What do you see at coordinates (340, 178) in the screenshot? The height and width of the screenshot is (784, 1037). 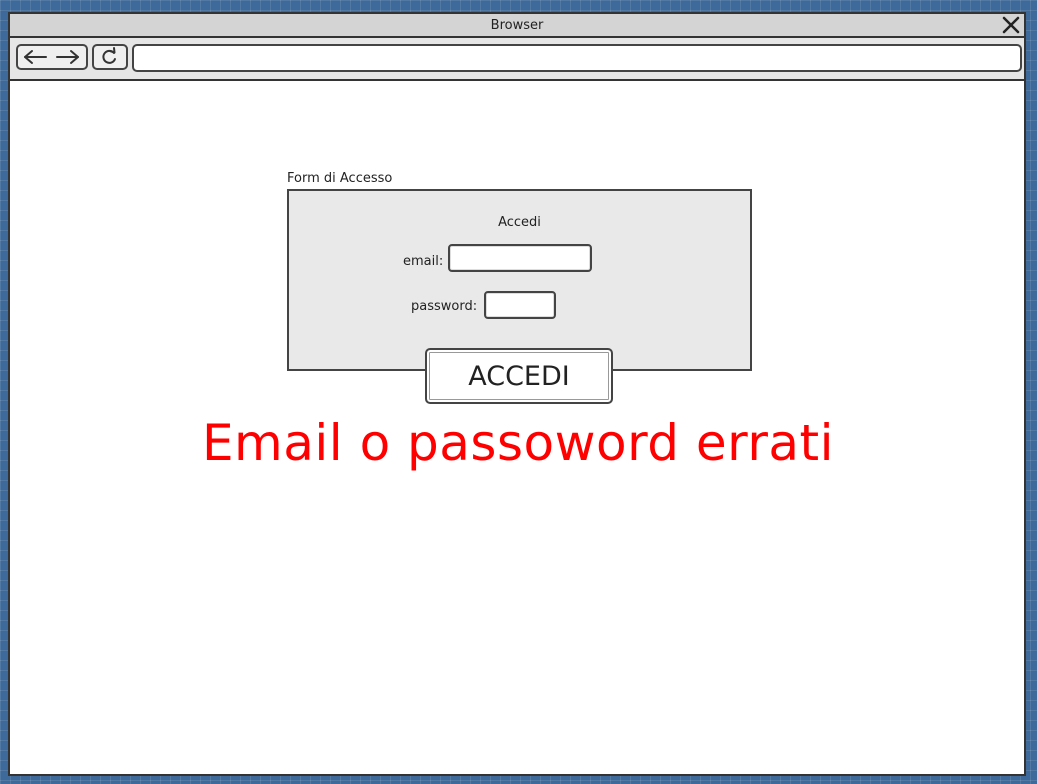 I see `form-legend: Form di Accesso` at bounding box center [340, 178].